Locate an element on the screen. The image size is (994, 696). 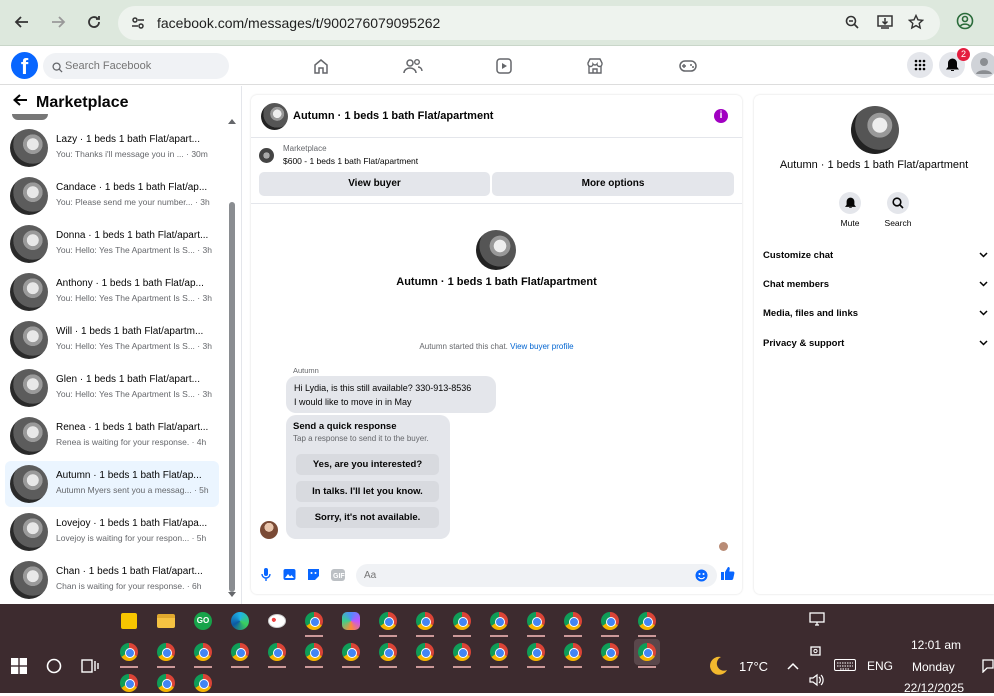
message-input-field is located at coordinates (536, 575).